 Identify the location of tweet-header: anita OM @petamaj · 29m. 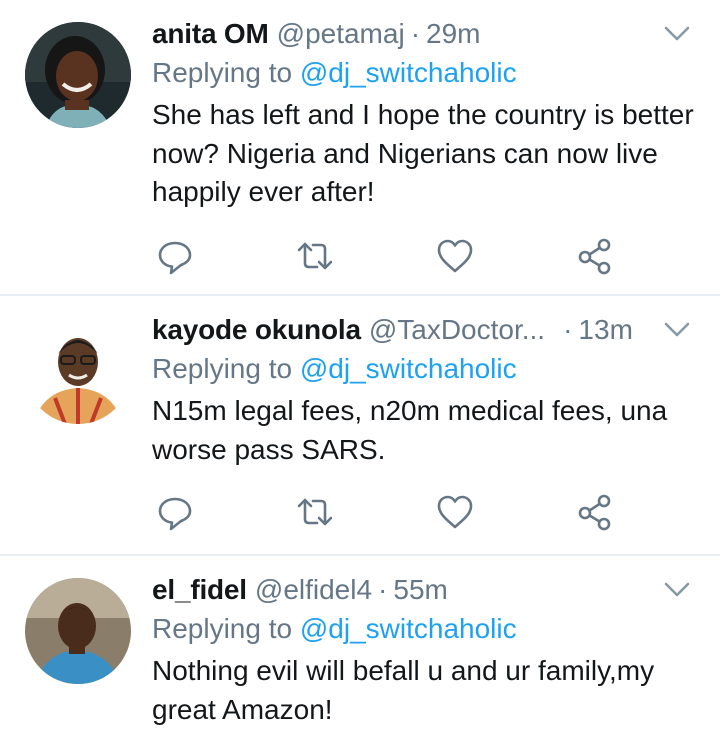
(424, 34).